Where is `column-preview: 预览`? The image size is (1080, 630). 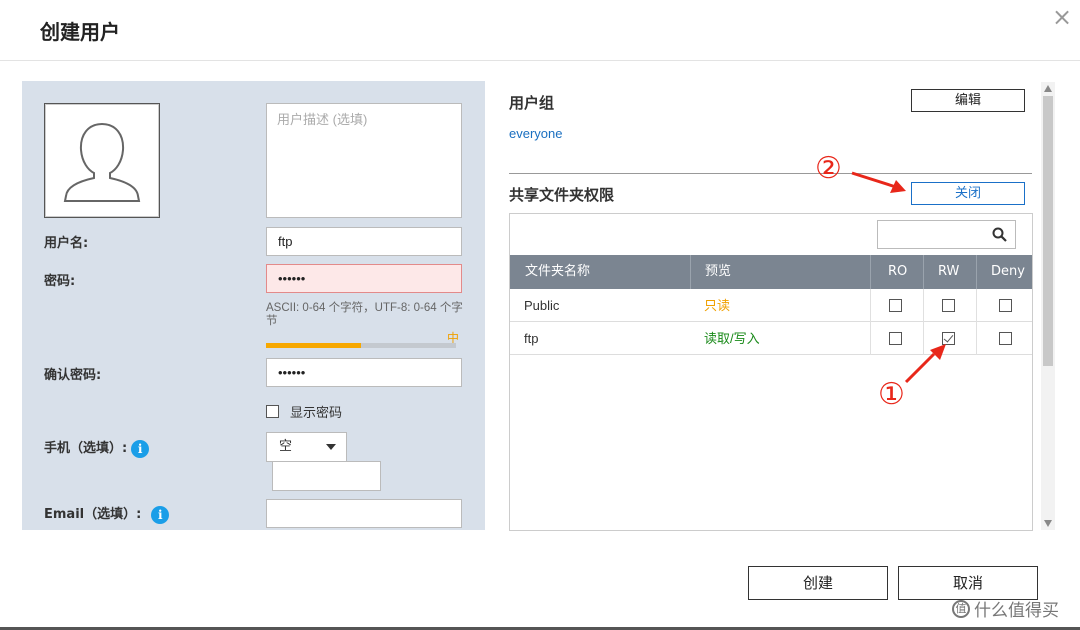
column-preview: 预览 is located at coordinates (718, 272).